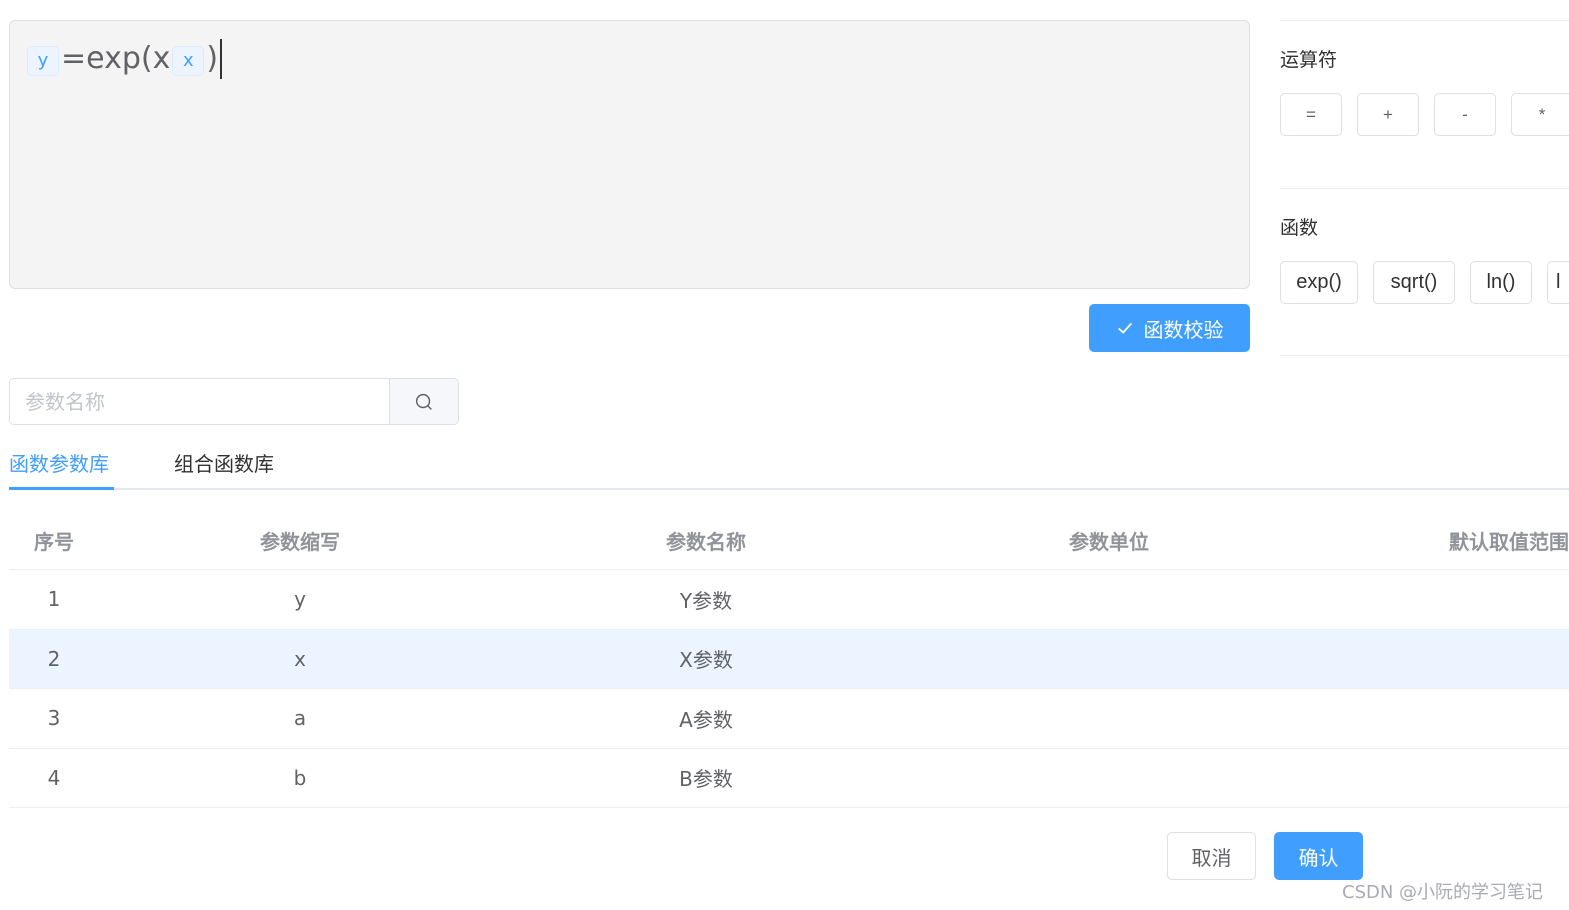  I want to click on formula-param-chip: x, so click(188, 61).